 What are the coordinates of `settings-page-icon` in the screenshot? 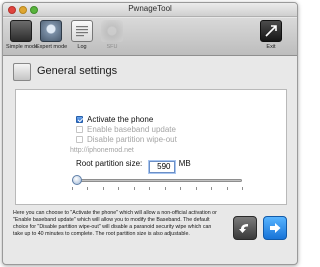 It's located at (22, 72).